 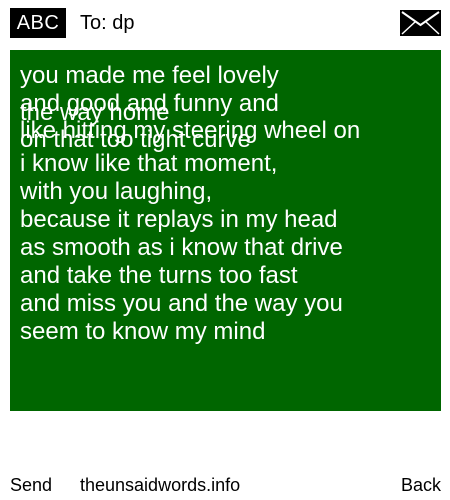 What do you see at coordinates (421, 485) in the screenshot?
I see `back-softkey: Back` at bounding box center [421, 485].